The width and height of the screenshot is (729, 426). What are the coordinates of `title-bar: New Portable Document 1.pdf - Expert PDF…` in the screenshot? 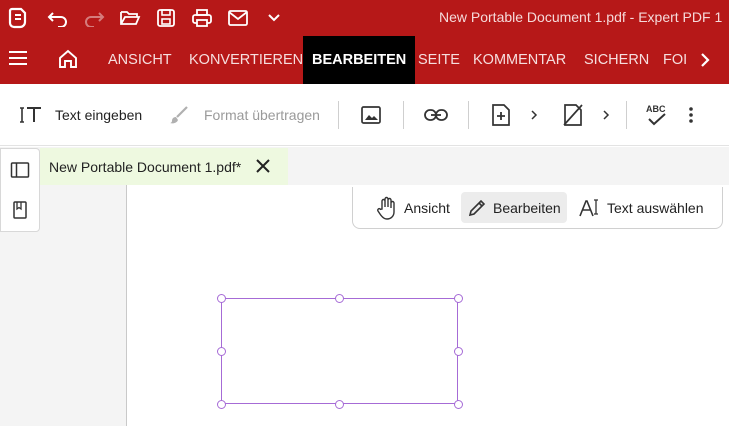 It's located at (364, 18).